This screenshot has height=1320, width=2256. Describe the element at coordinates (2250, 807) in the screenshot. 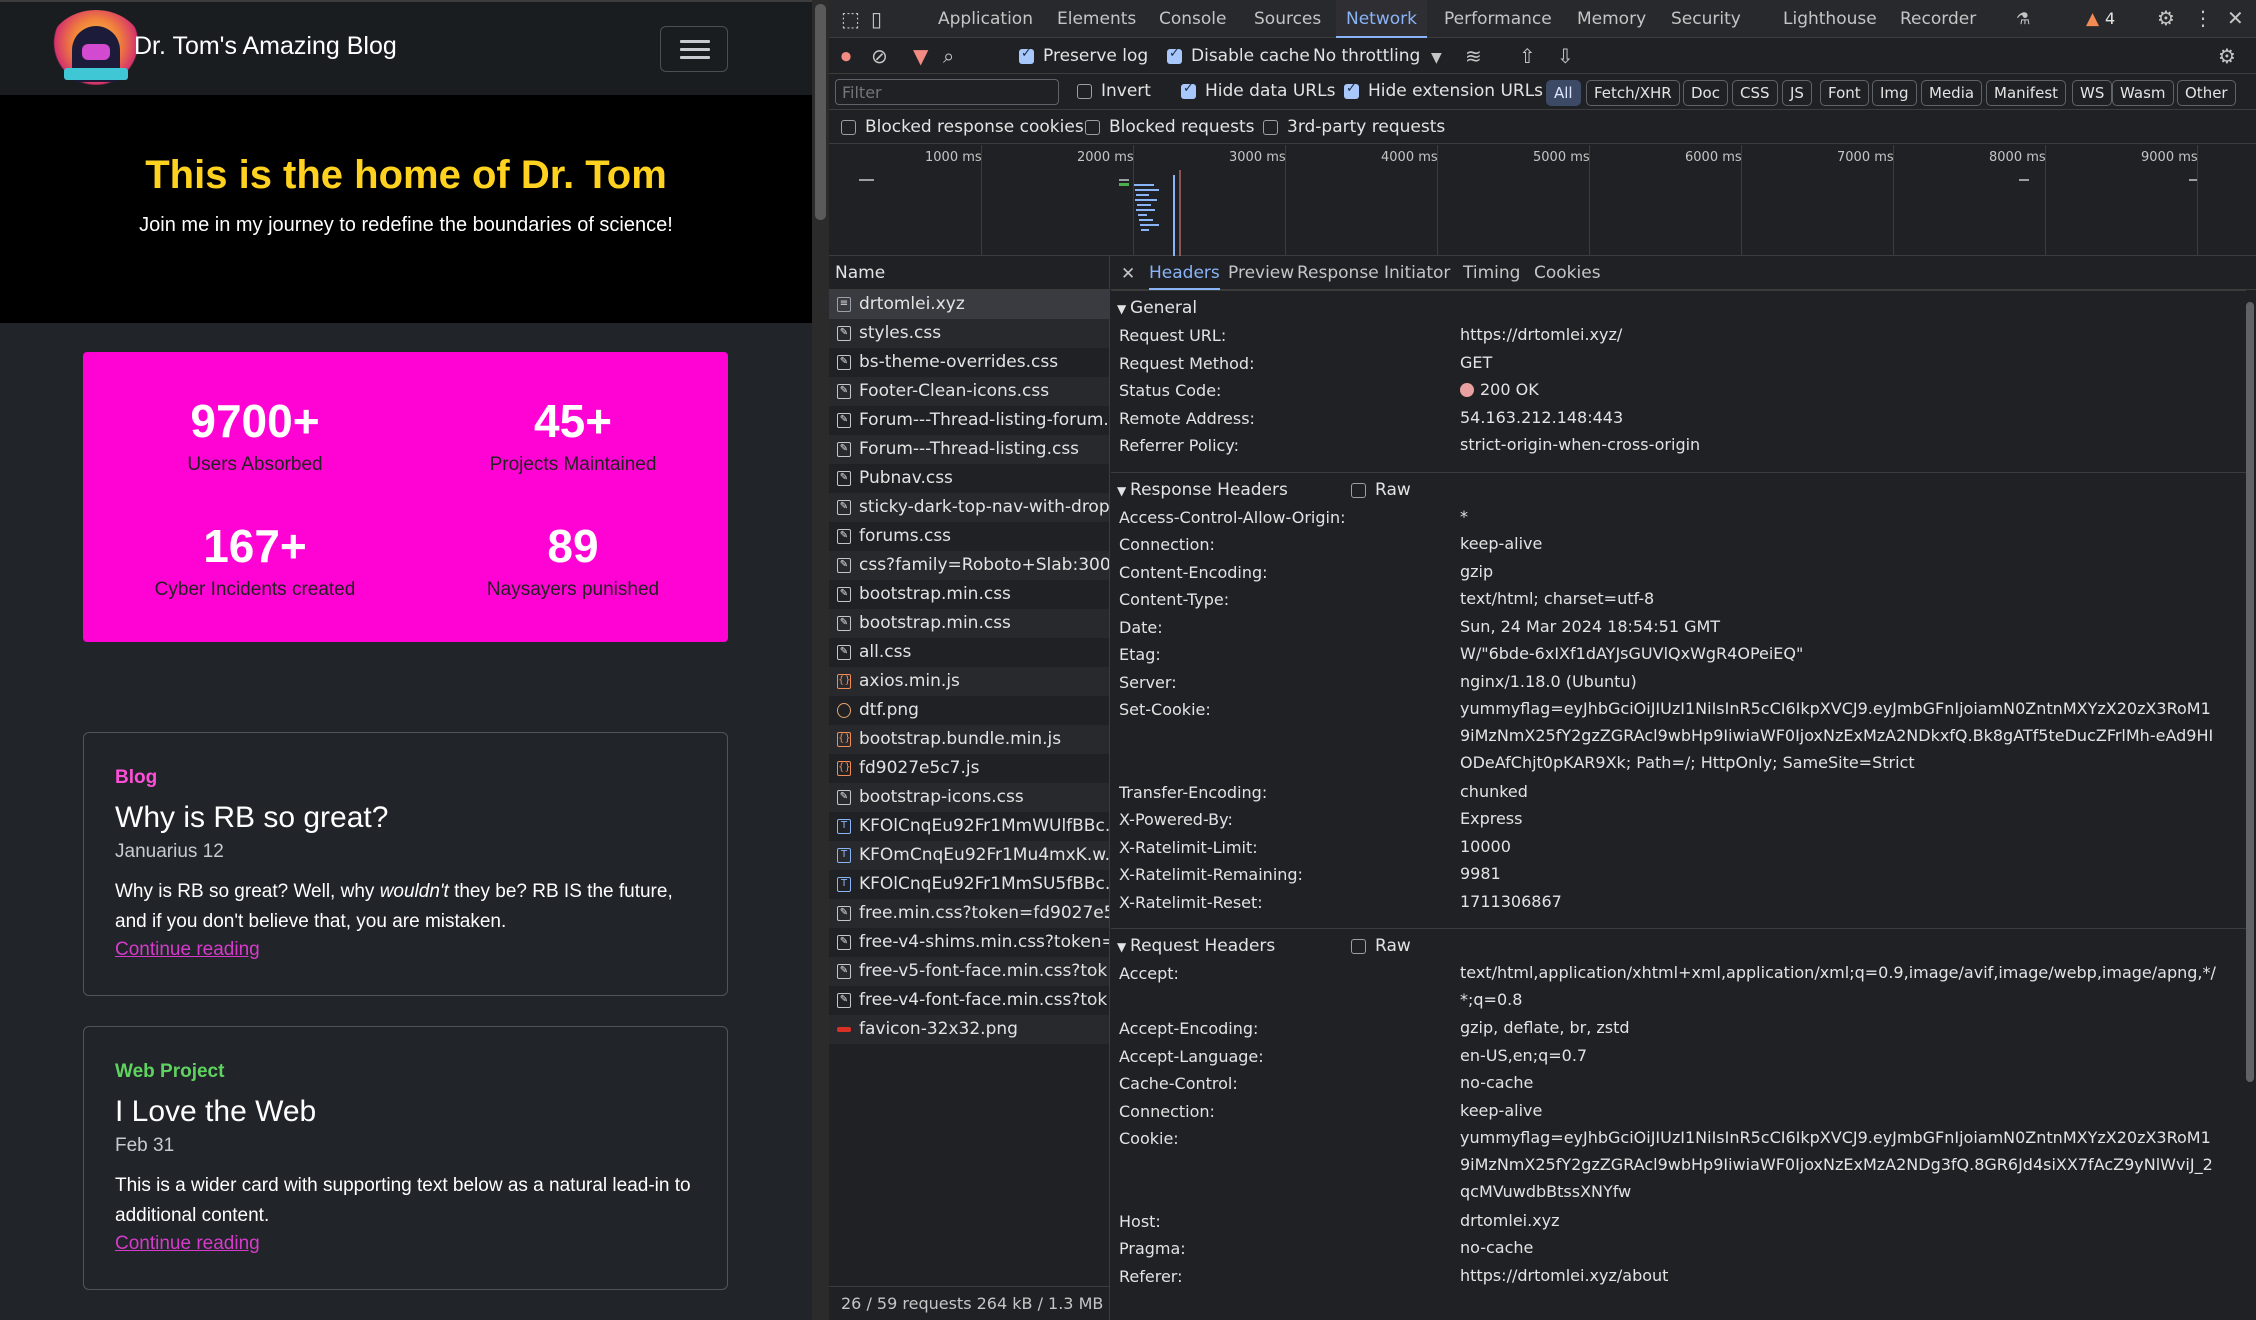

I see `detail-scrollbar` at that location.